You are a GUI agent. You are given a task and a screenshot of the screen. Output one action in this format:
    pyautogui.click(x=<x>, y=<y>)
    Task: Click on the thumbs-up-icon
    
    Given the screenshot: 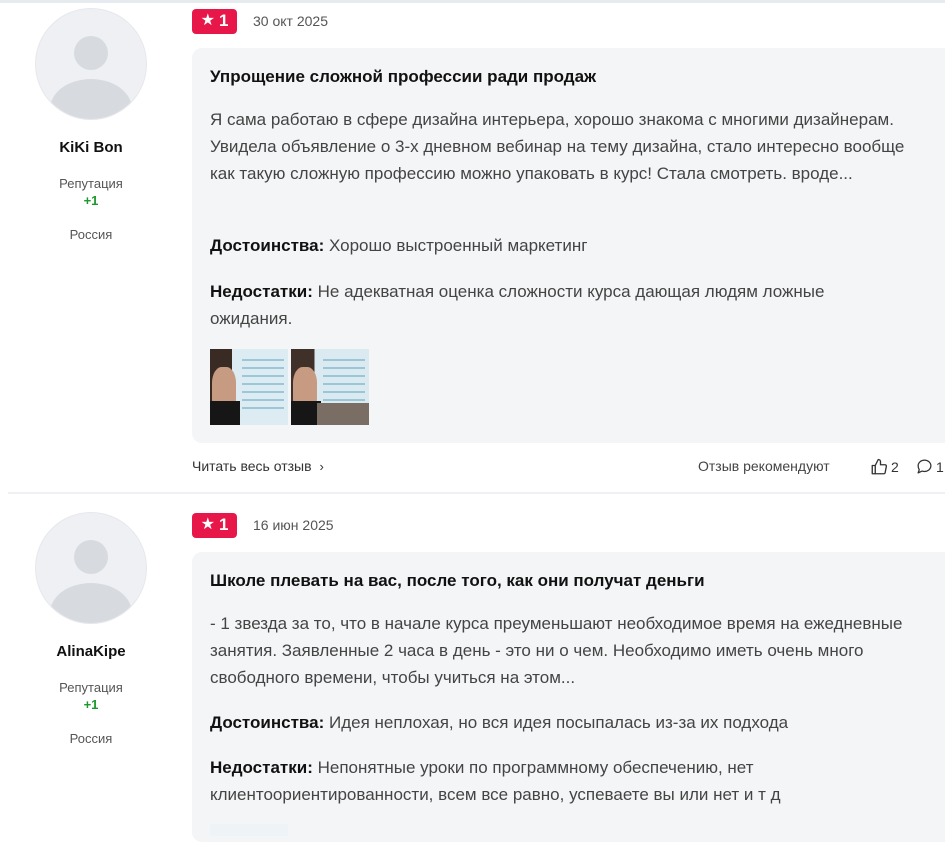 What is the action you would take?
    pyautogui.click(x=879, y=466)
    